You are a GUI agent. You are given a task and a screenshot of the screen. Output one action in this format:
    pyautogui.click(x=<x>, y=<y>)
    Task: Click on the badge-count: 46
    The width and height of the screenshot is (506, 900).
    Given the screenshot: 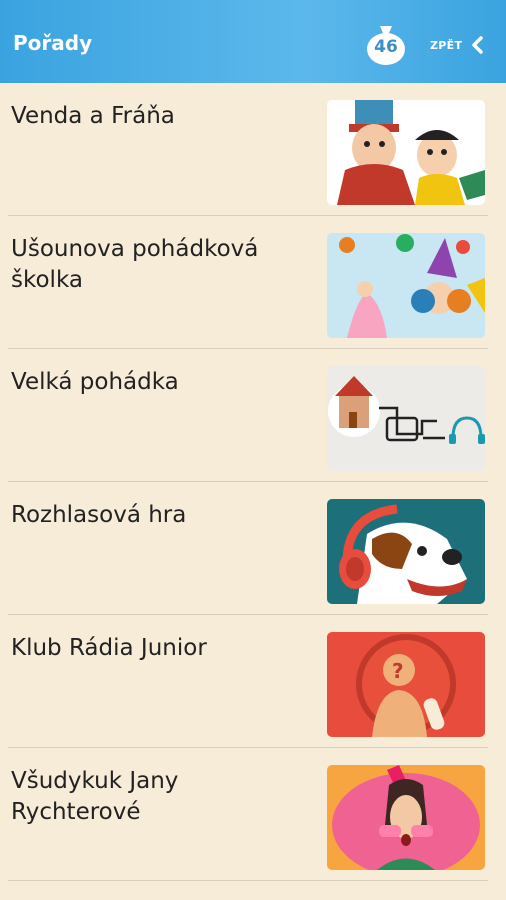 What is the action you would take?
    pyautogui.click(x=386, y=47)
    